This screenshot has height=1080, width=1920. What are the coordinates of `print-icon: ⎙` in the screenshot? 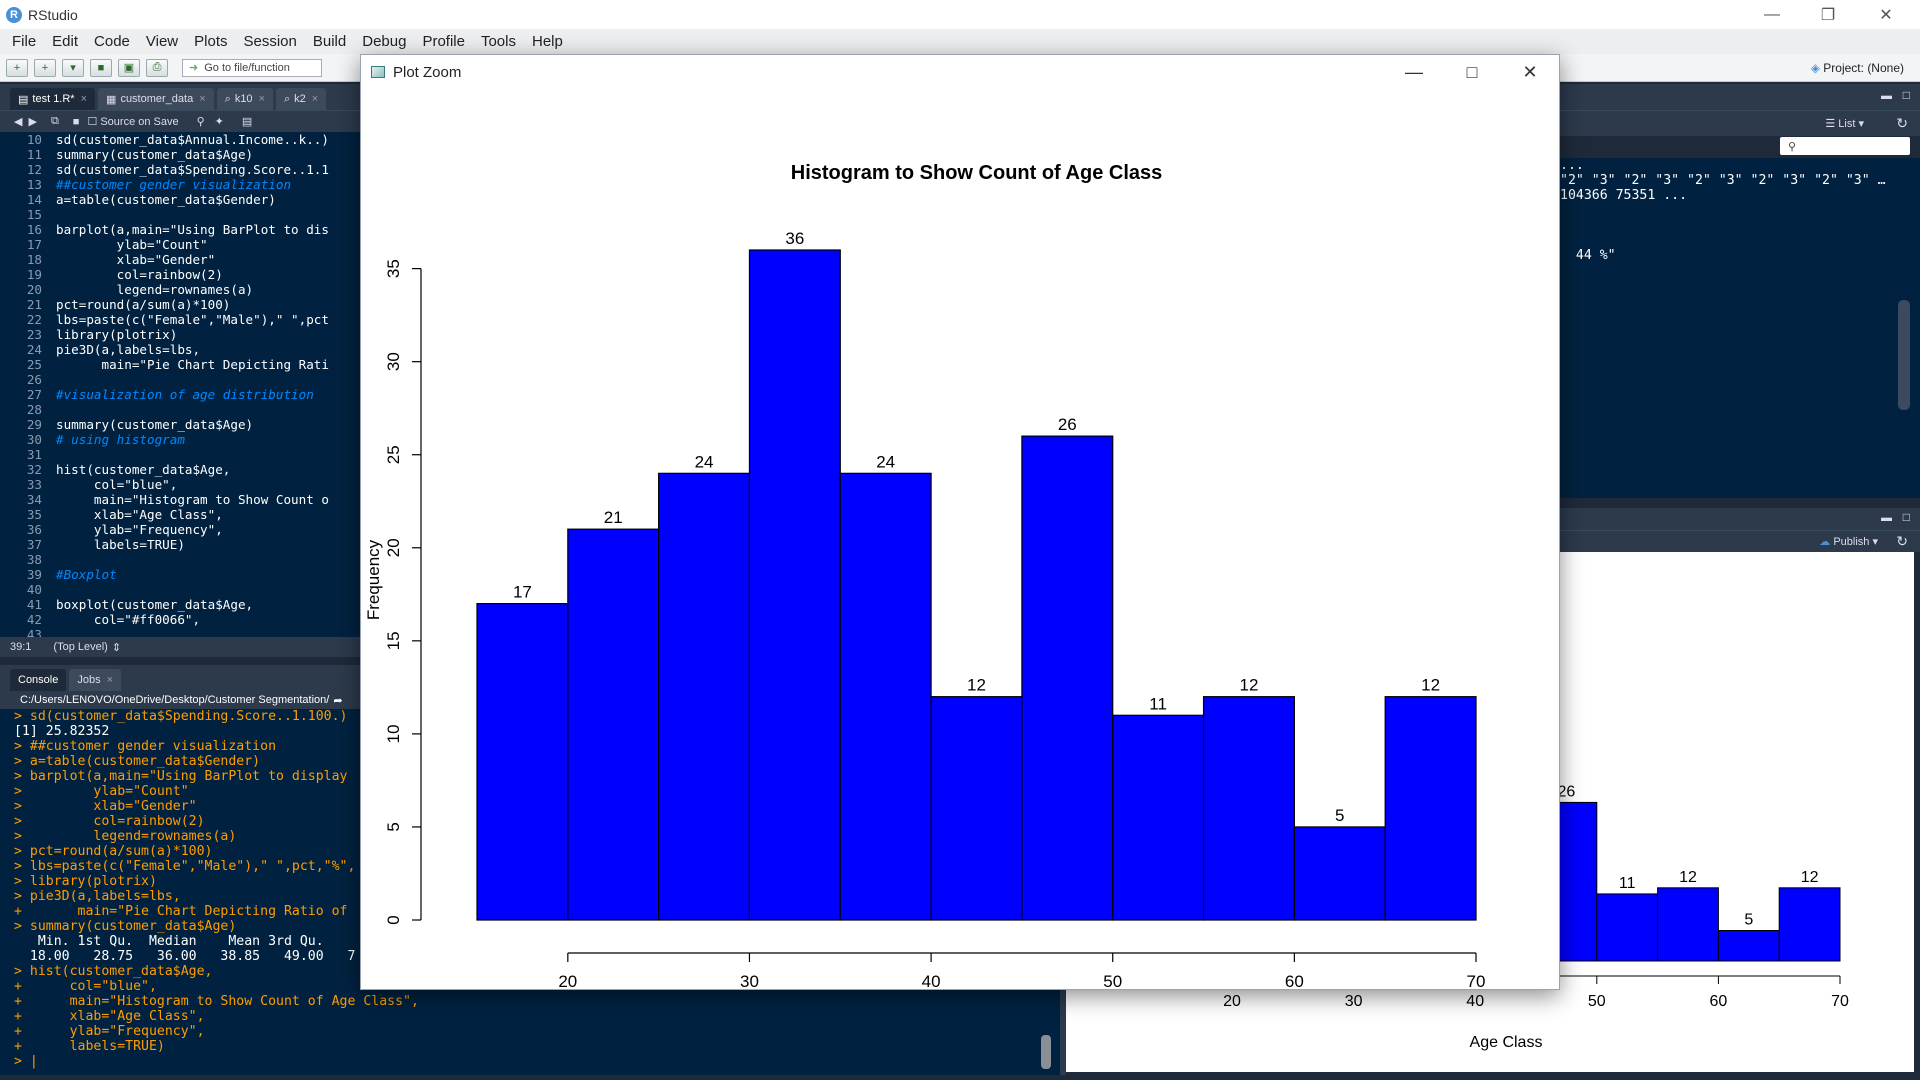 It's located at (157, 67).